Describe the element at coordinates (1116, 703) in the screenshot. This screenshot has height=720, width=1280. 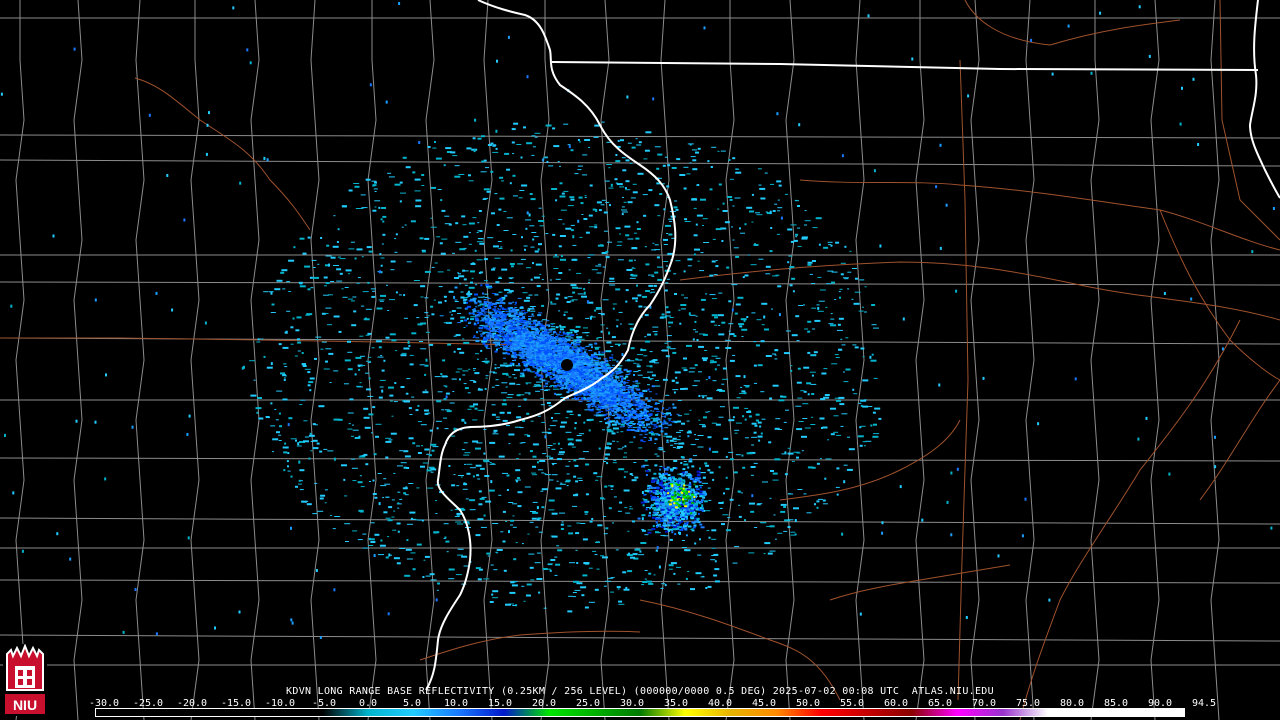
I see `scale-tick-label: 85.0` at that location.